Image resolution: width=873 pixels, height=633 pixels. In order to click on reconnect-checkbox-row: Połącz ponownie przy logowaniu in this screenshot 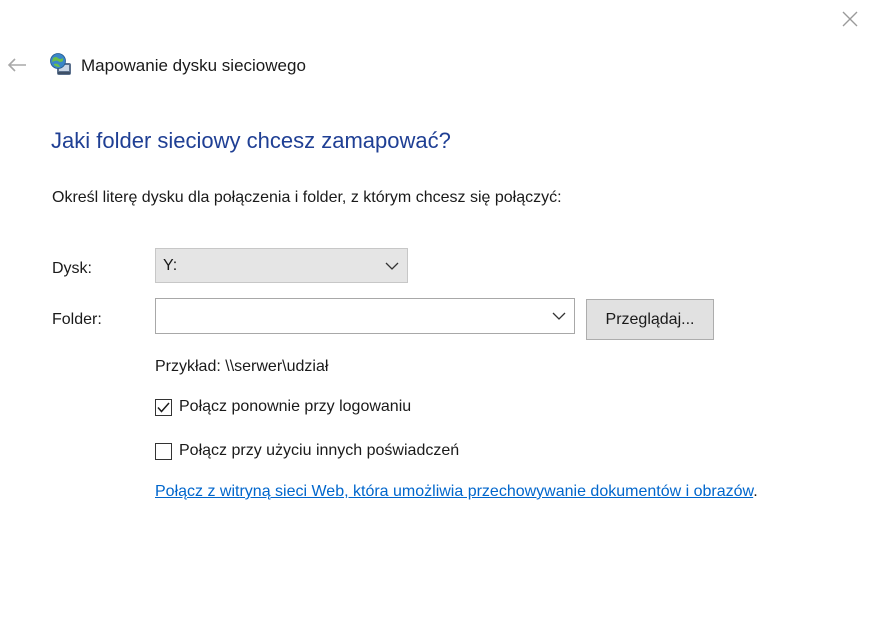, I will do `click(283, 407)`.